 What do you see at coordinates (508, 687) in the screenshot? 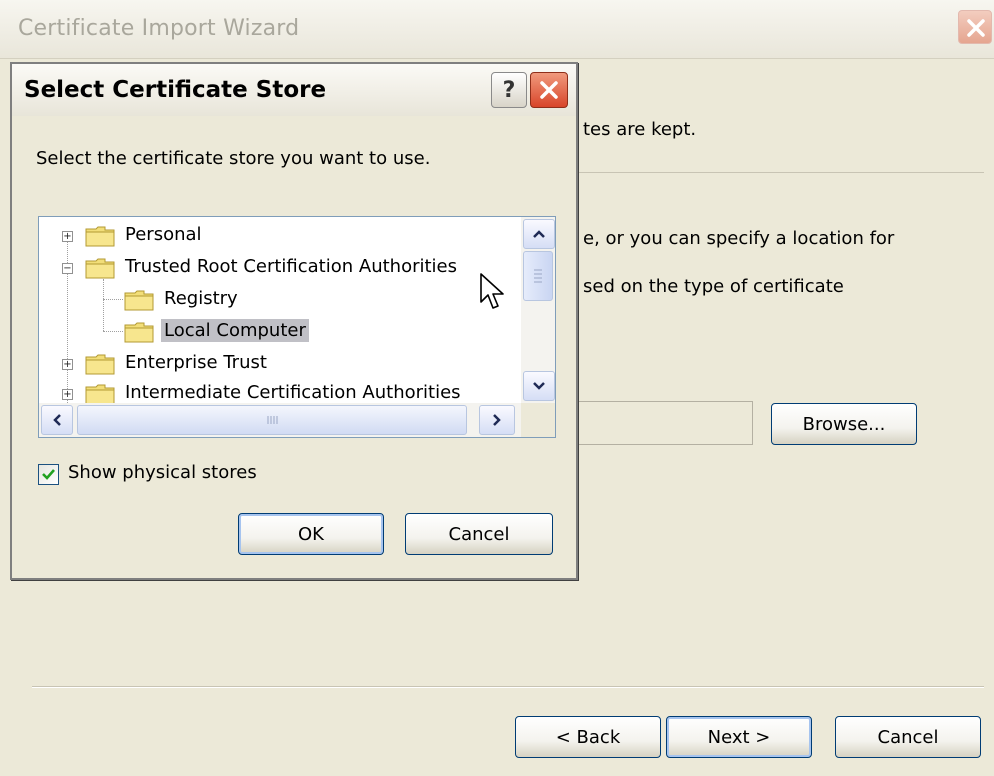
I see `wizard-footer-divider` at bounding box center [508, 687].